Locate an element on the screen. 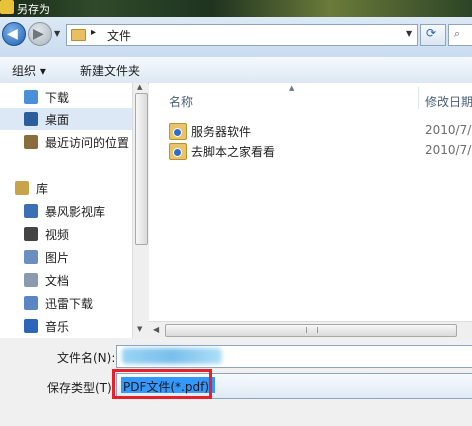 The image size is (472, 426). filetype-label: 保存类型(T): is located at coordinates (81, 388).